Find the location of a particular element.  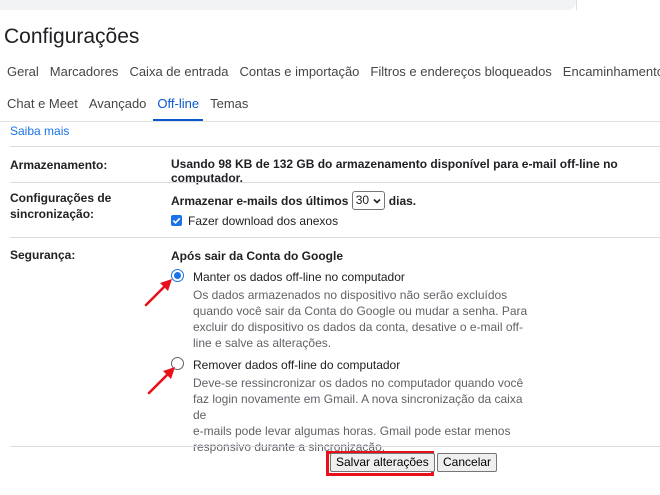

security-heading: Após sair da Conta do Google is located at coordinates (257, 256).